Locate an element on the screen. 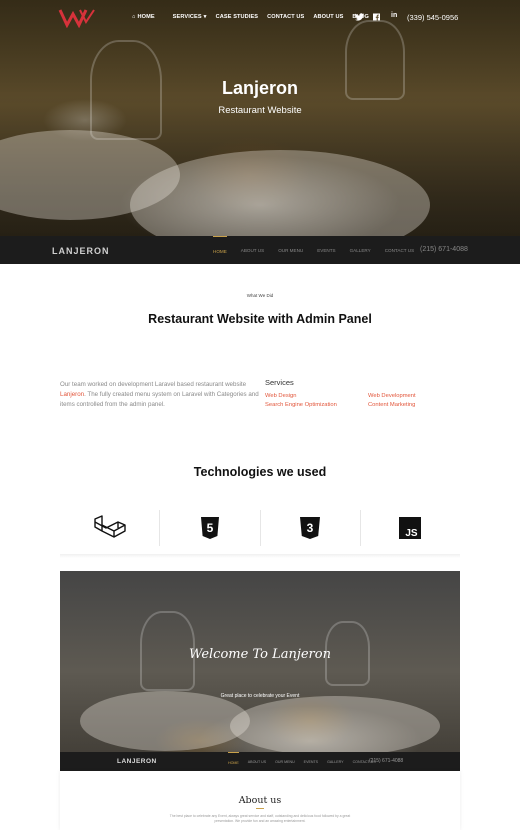  about-divider is located at coordinates (260, 808).